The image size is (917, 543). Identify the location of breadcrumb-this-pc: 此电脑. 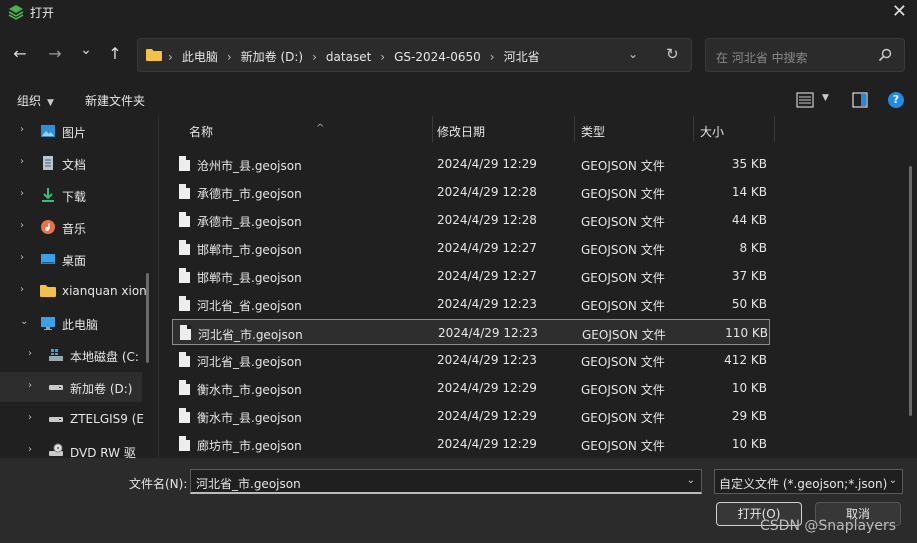
(200, 56).